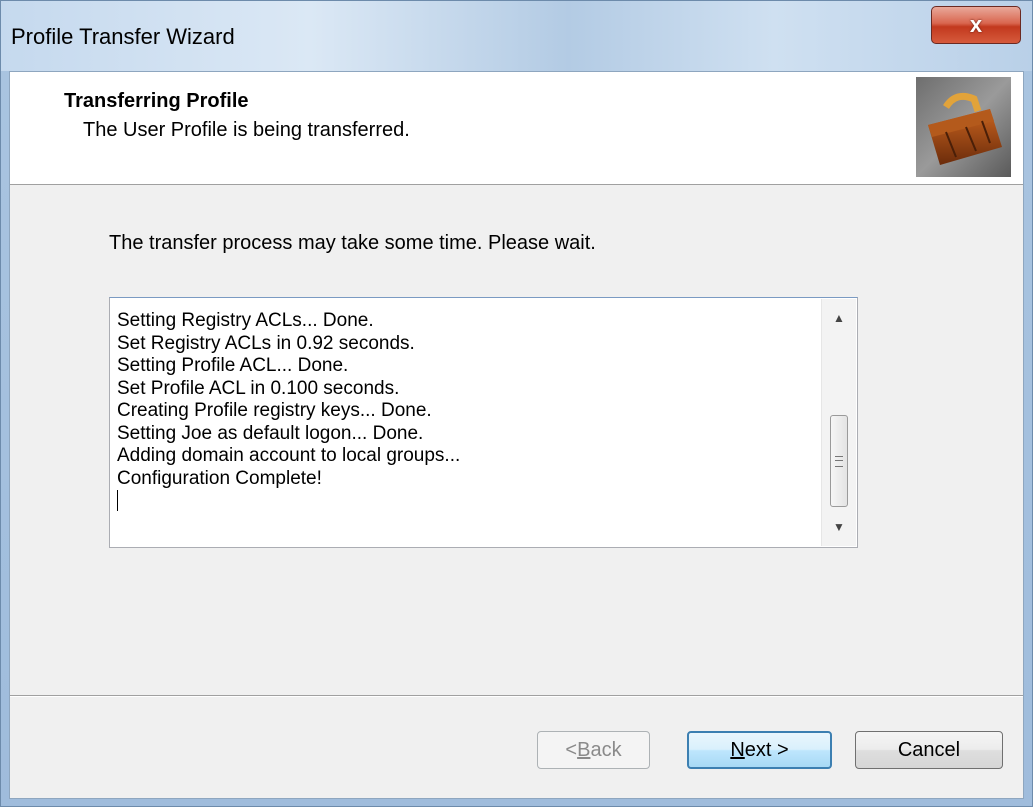 Image resolution: width=1033 pixels, height=807 pixels. What do you see at coordinates (606, 749) in the screenshot?
I see `back-rest: ack` at bounding box center [606, 749].